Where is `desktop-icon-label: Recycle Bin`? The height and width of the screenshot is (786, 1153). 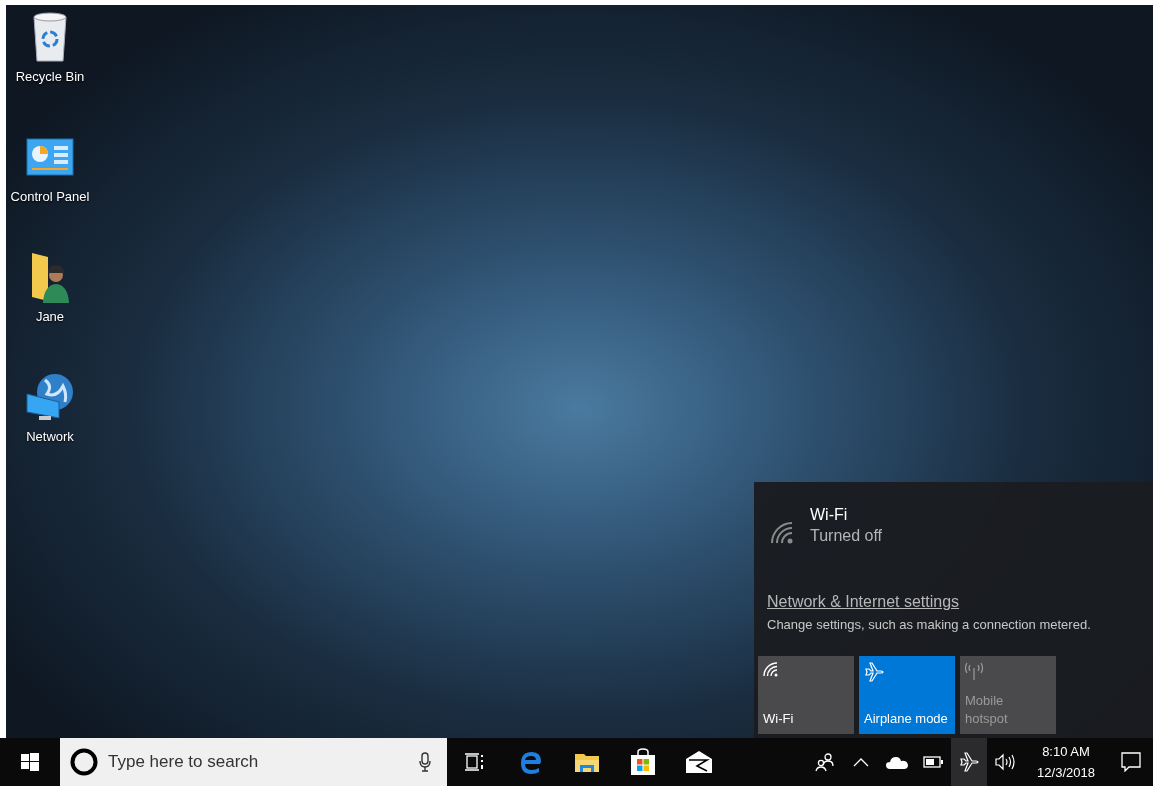
desktop-icon-label: Recycle Bin is located at coordinates (50, 76).